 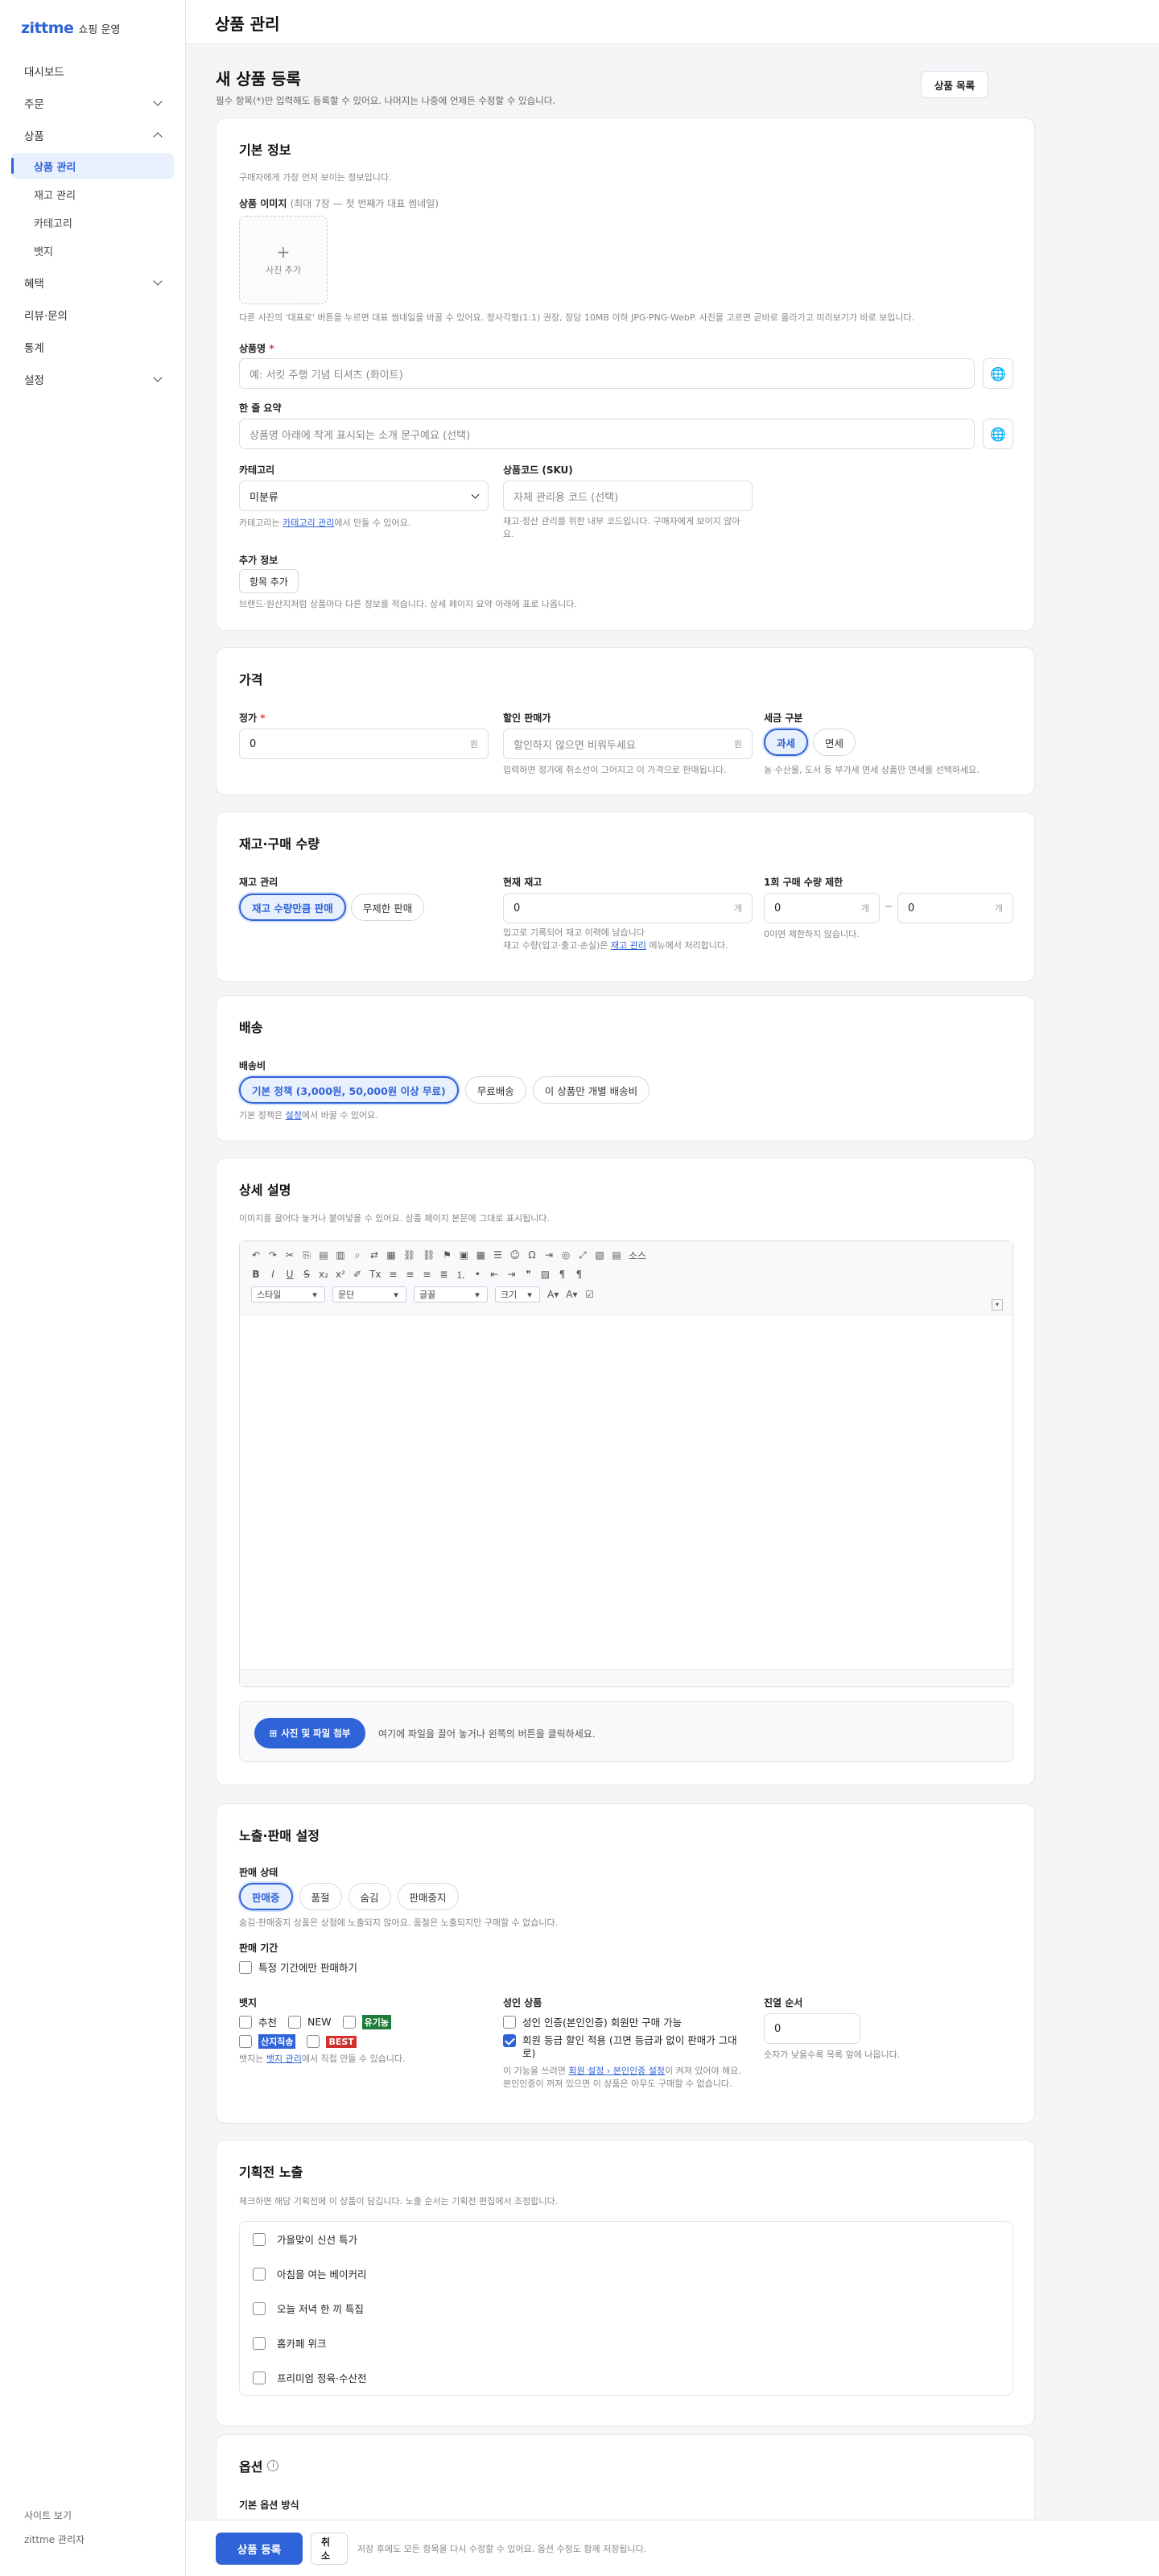 What do you see at coordinates (273, 2465) in the screenshot?
I see `info-icon: i` at bounding box center [273, 2465].